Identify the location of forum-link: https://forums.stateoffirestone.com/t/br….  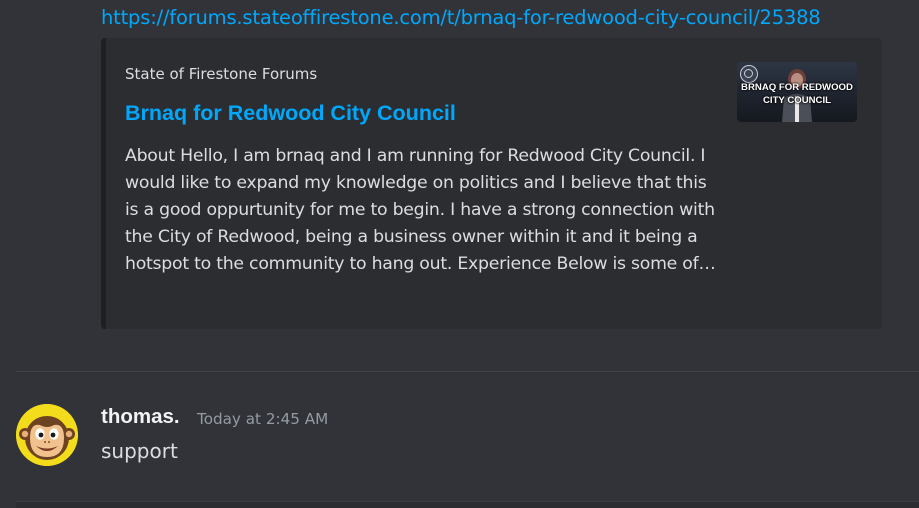
(461, 18).